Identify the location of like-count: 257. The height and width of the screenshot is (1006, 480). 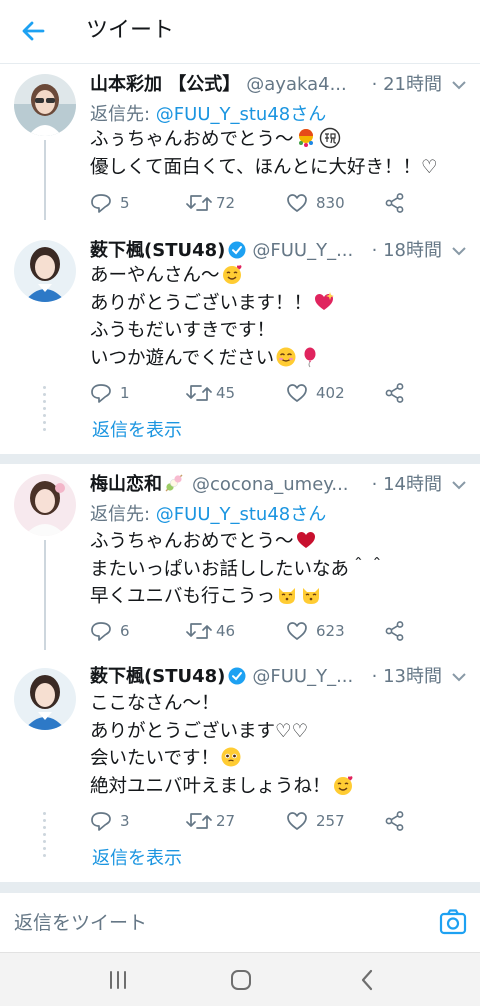
(330, 821).